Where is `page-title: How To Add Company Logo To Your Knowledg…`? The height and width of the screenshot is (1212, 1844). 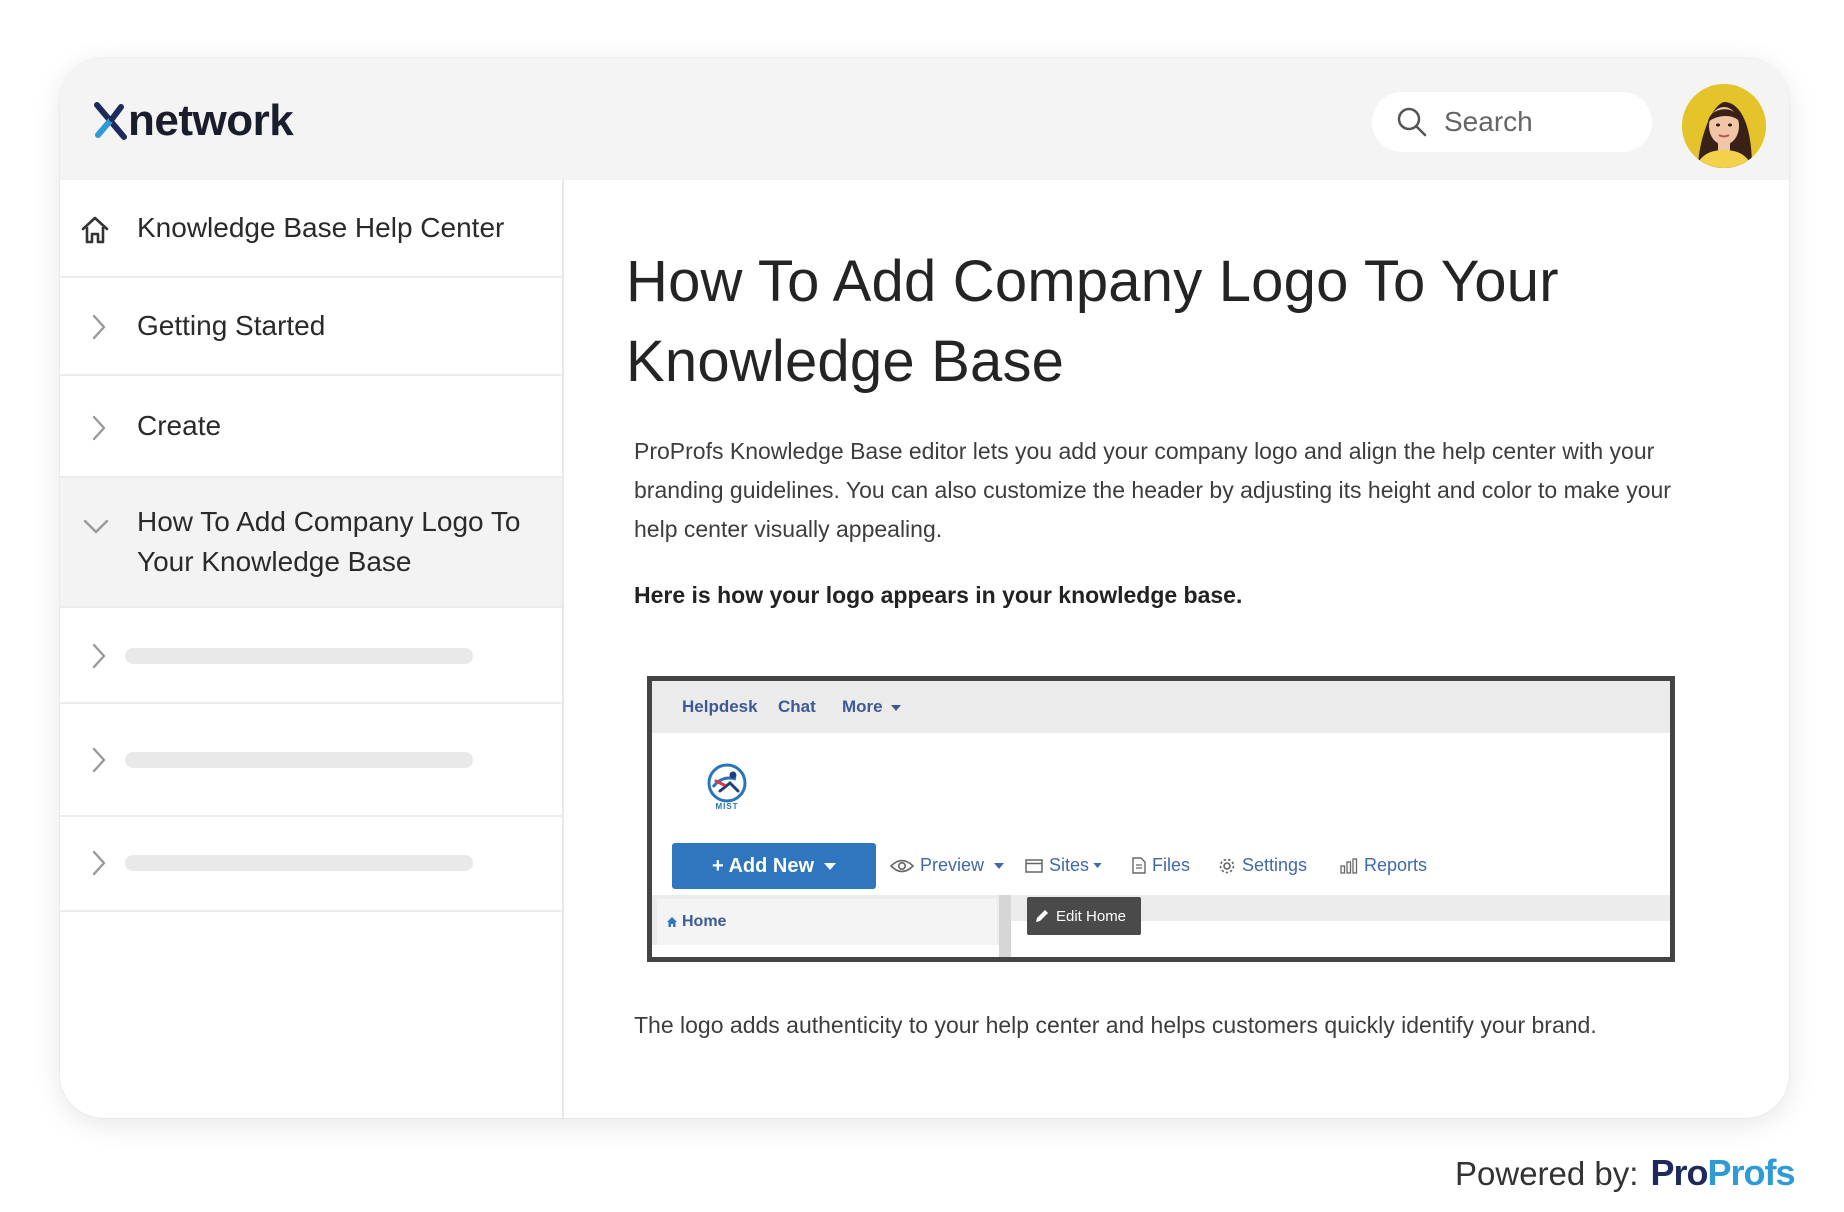 page-title: How To Add Company Logo To Your Knowledg… is located at coordinates (1092, 321).